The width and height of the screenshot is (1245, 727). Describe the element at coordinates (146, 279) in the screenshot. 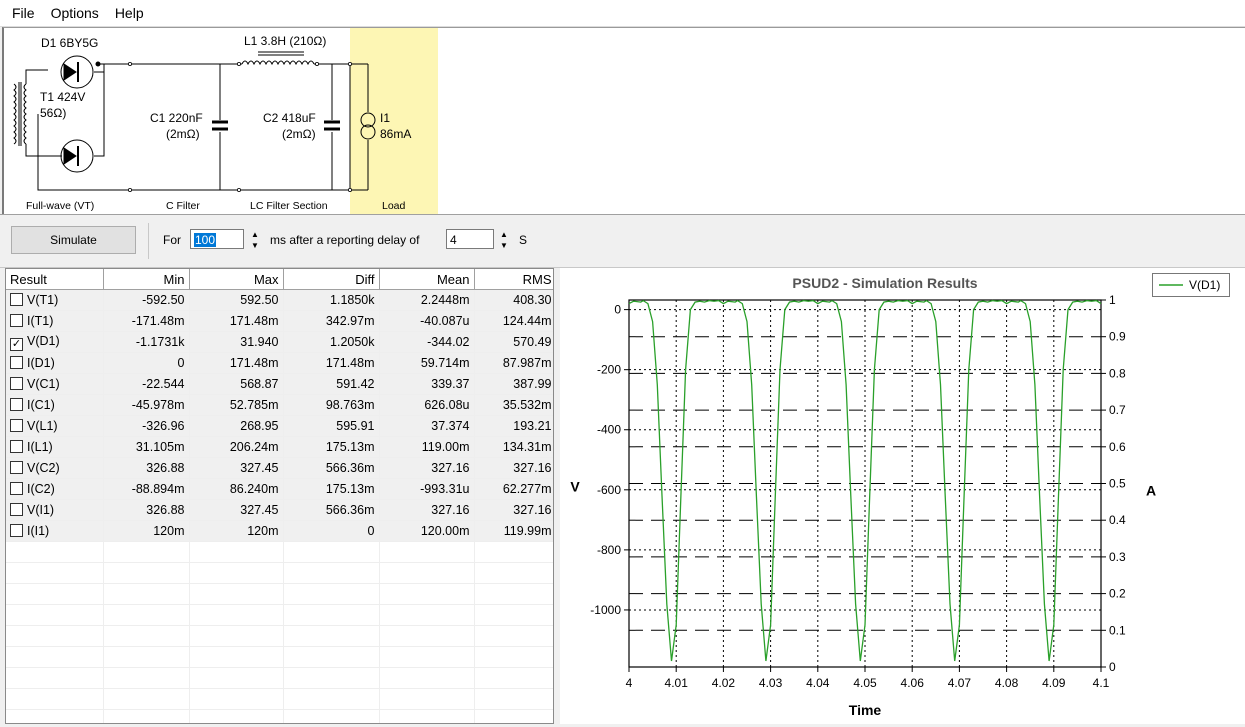

I see `col-min: Min` at that location.